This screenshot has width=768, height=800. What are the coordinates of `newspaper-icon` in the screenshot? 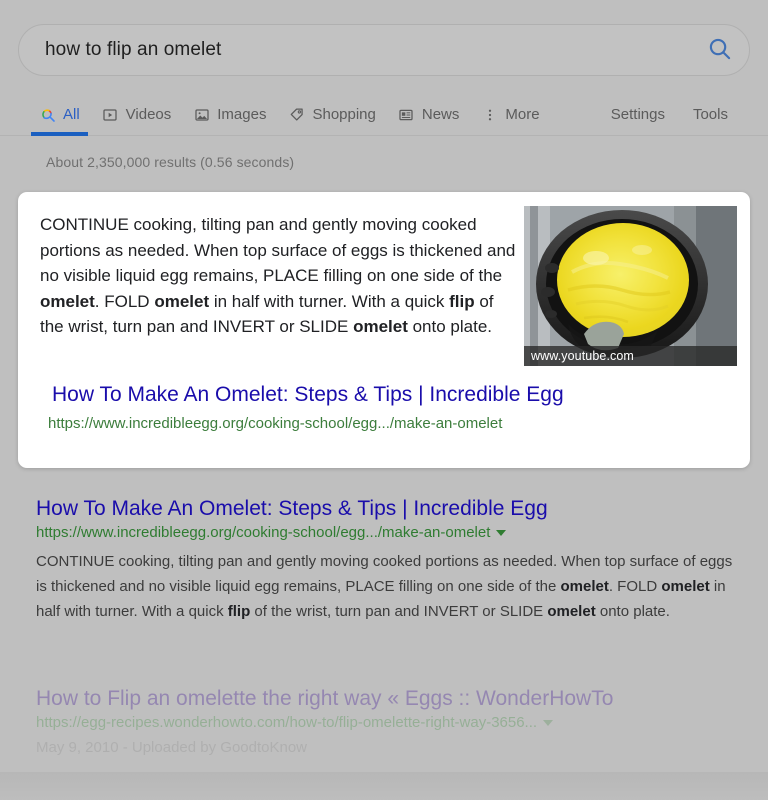 It's located at (406, 114).